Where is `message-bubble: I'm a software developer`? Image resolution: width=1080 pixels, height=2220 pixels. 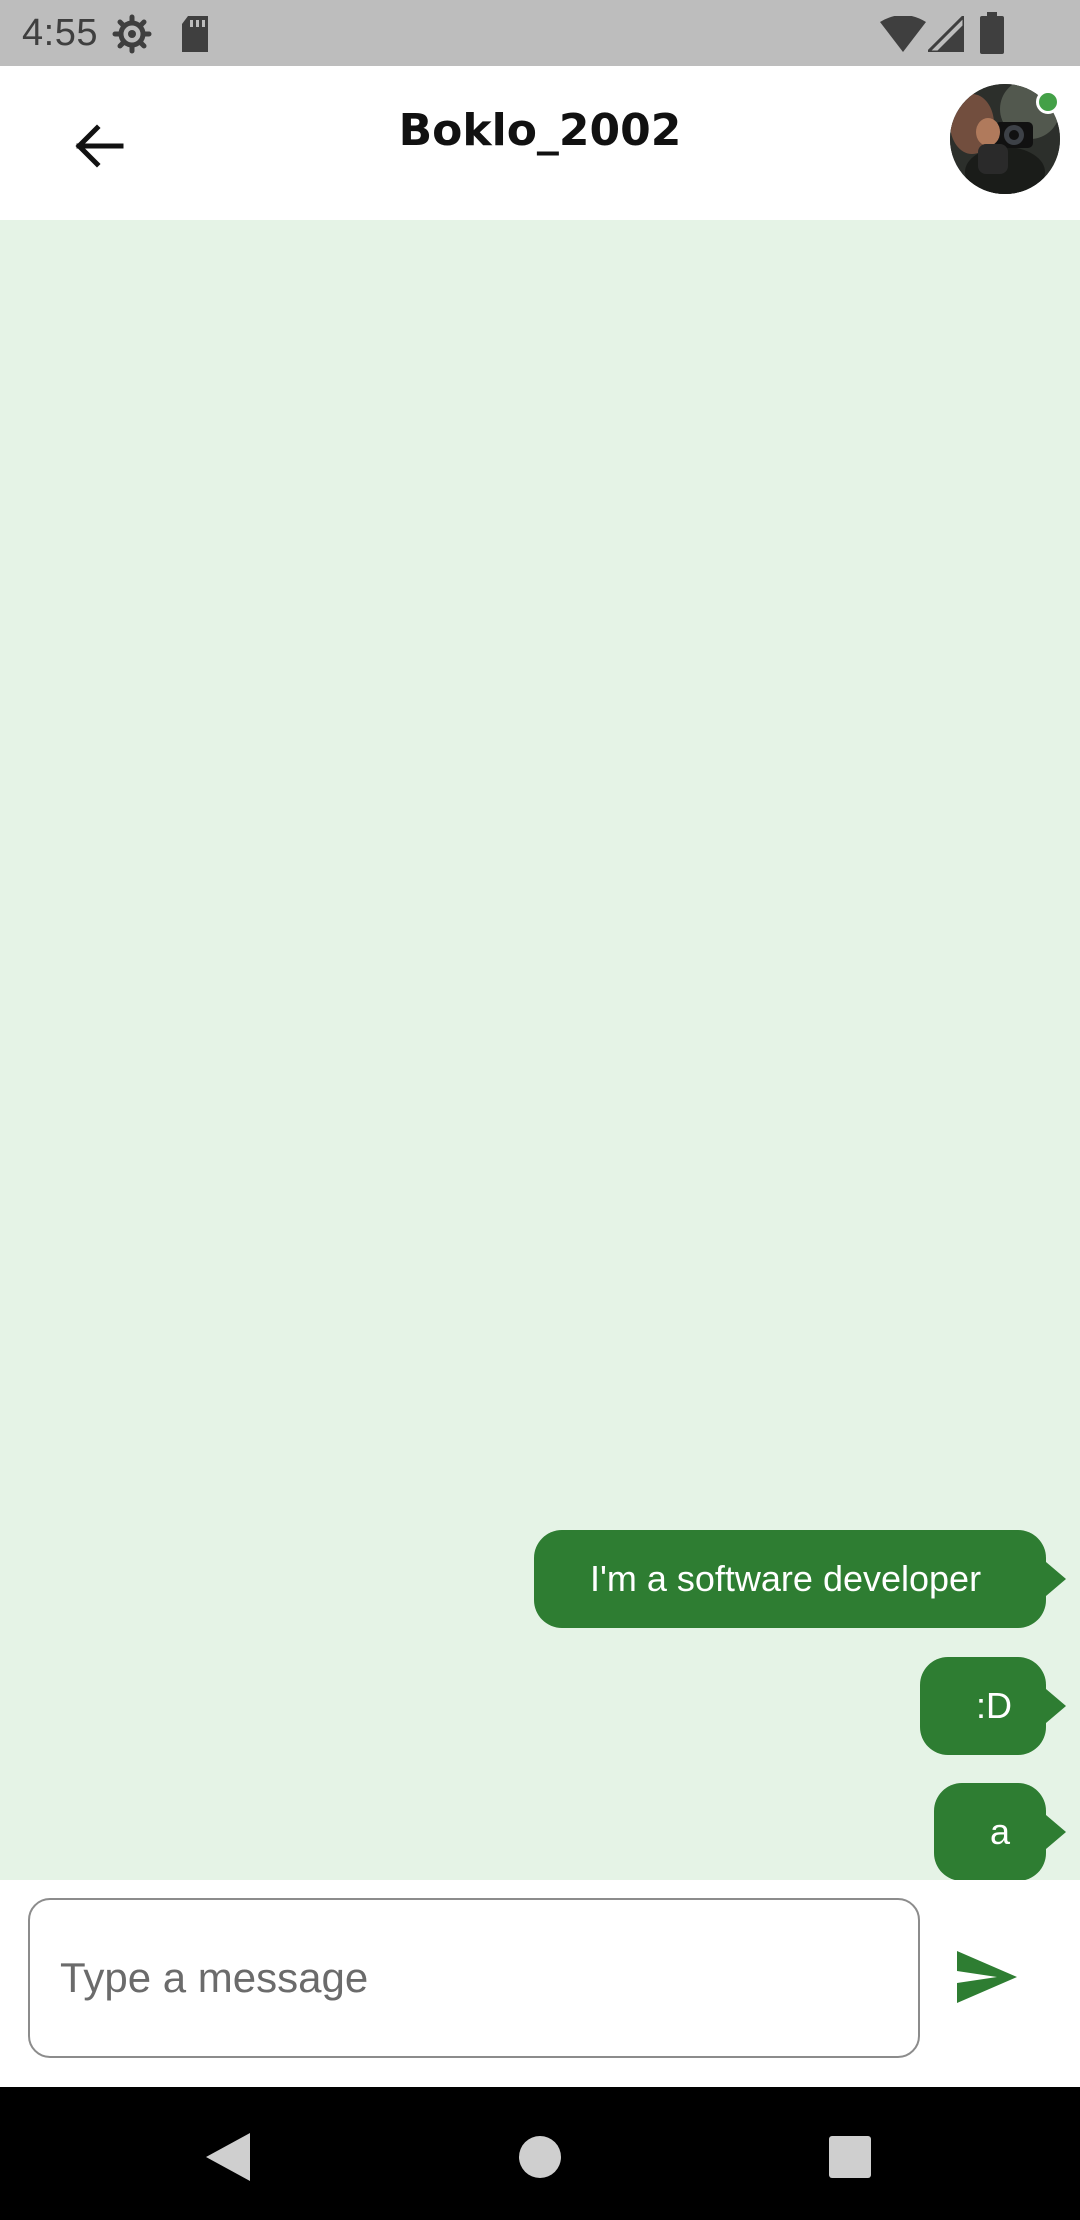
message-bubble: I'm a software developer is located at coordinates (800, 1579).